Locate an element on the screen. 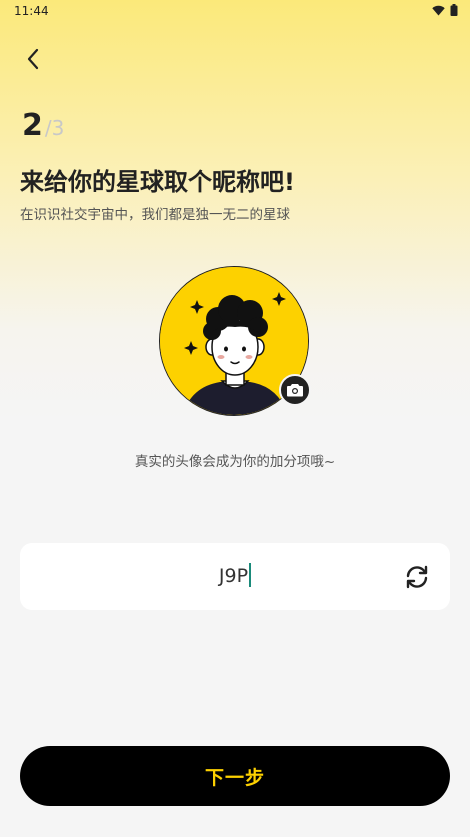 The image size is (470, 837). next-button: 下一步 is located at coordinates (235, 776).